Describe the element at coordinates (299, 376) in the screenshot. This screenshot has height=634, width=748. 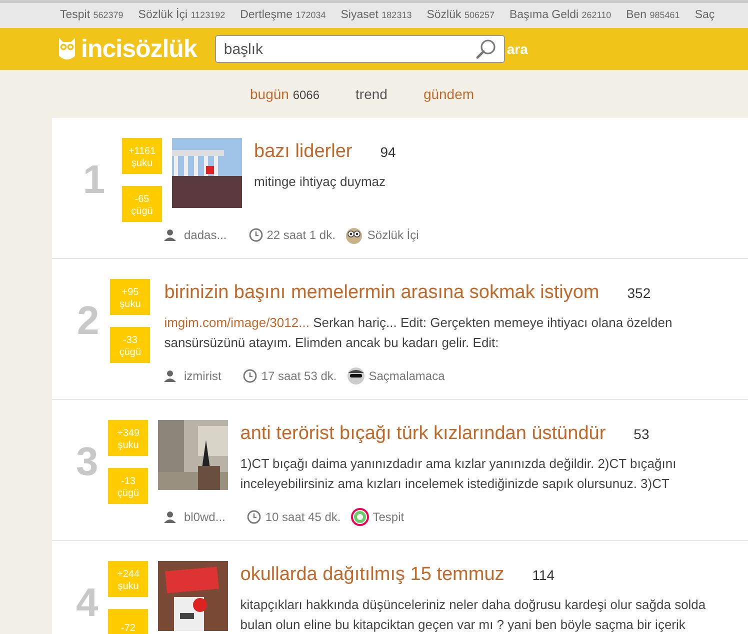
I see `entry-time: 17 saat 53 dk.` at that location.